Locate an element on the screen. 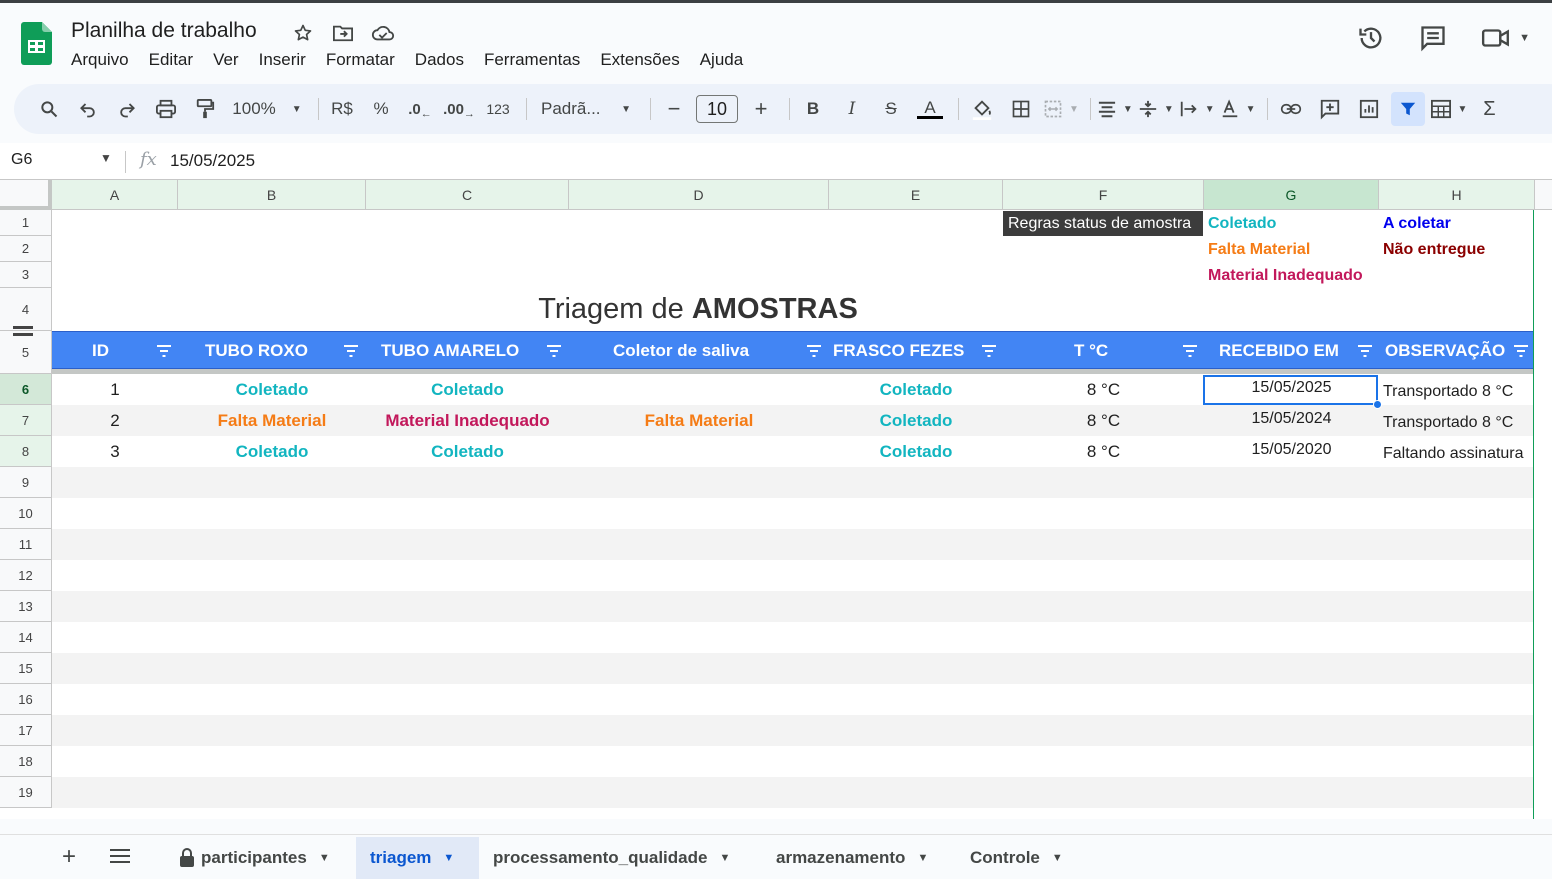 Image resolution: width=1552 pixels, height=879 pixels. cell-observacao: Faltando assinatura is located at coordinates (1458, 454).